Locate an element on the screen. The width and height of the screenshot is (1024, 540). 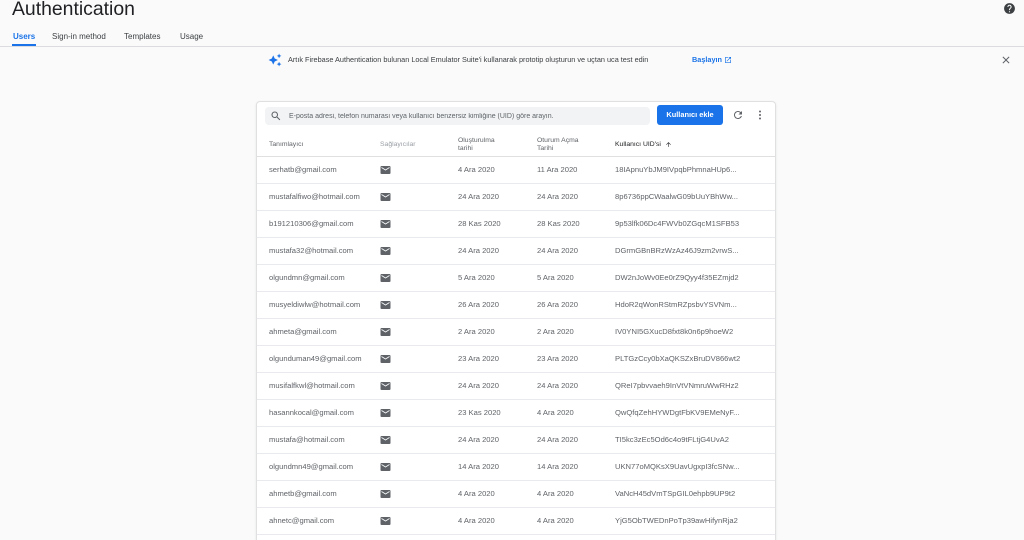
row-identifier: hasannkocal@gmail.com is located at coordinates (311, 412).